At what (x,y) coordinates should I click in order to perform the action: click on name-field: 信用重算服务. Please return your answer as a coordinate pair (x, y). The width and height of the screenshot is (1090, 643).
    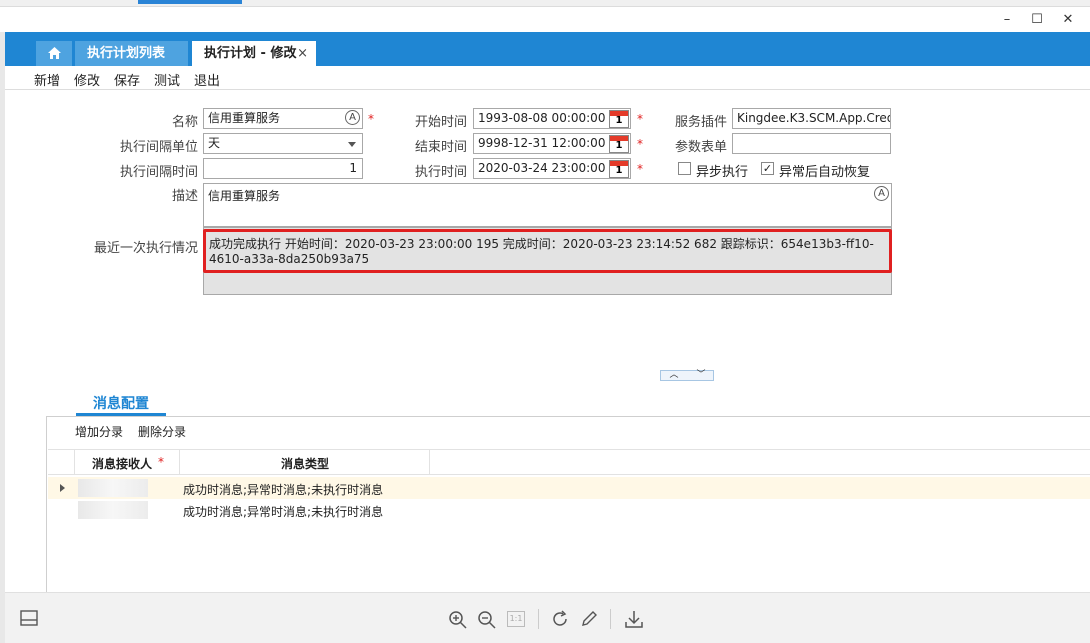
    Looking at the image, I should click on (283, 118).